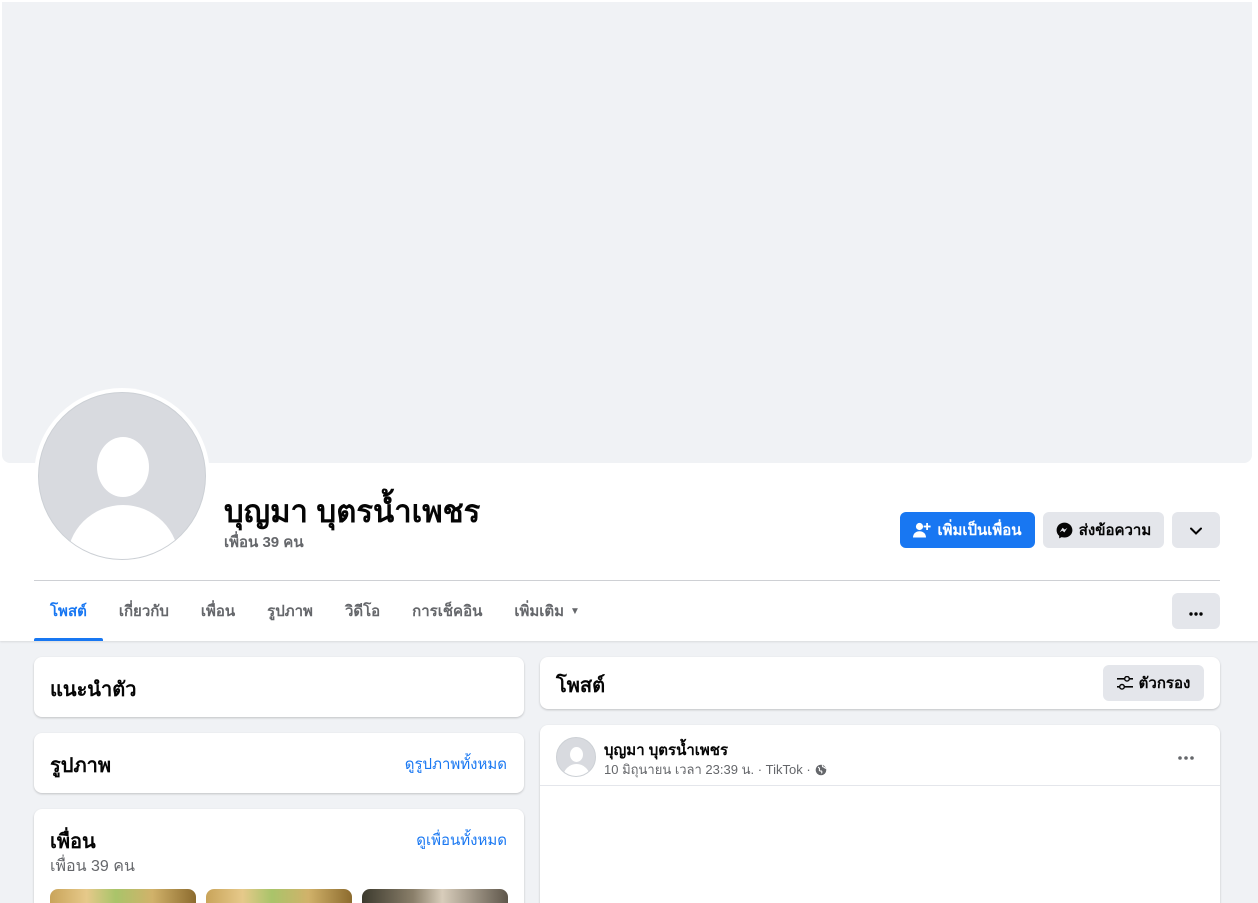 This screenshot has width=1258, height=903. I want to click on intro-card: แนะนำตัว, so click(279, 687).